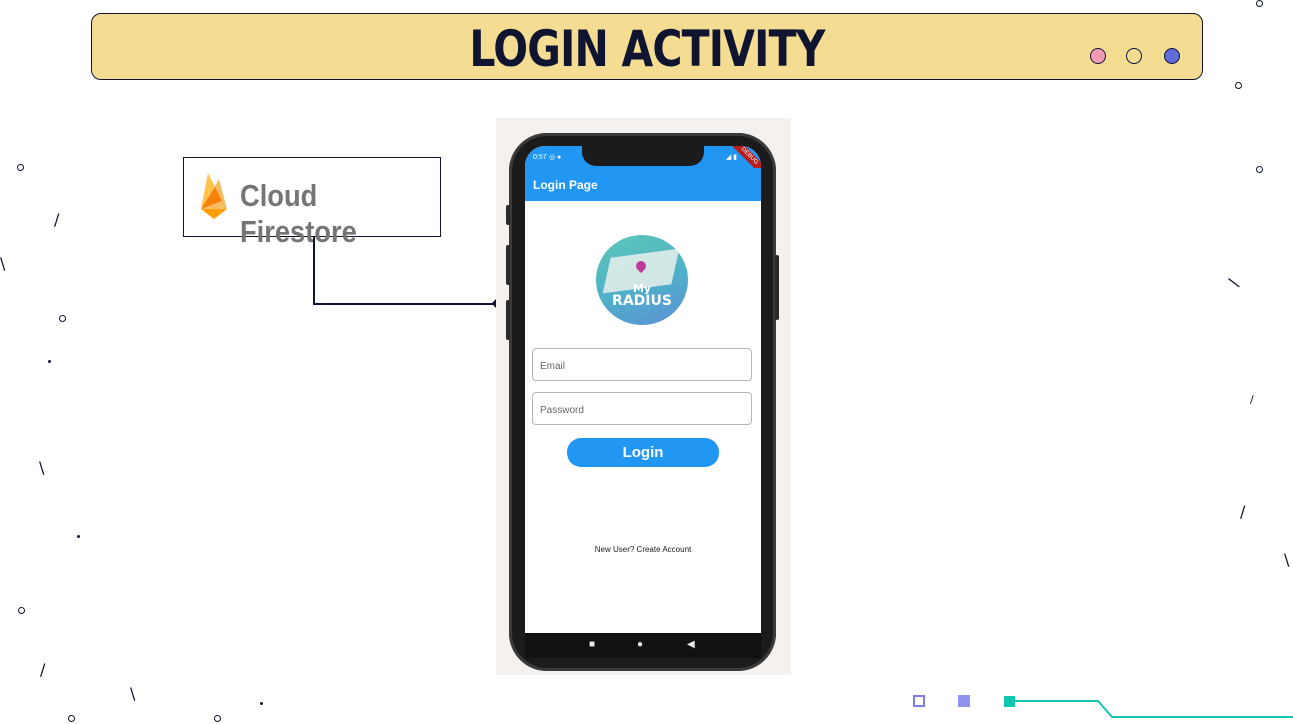 Image resolution: width=1293 pixels, height=724 pixels. I want to click on login-button: Login, so click(643, 452).